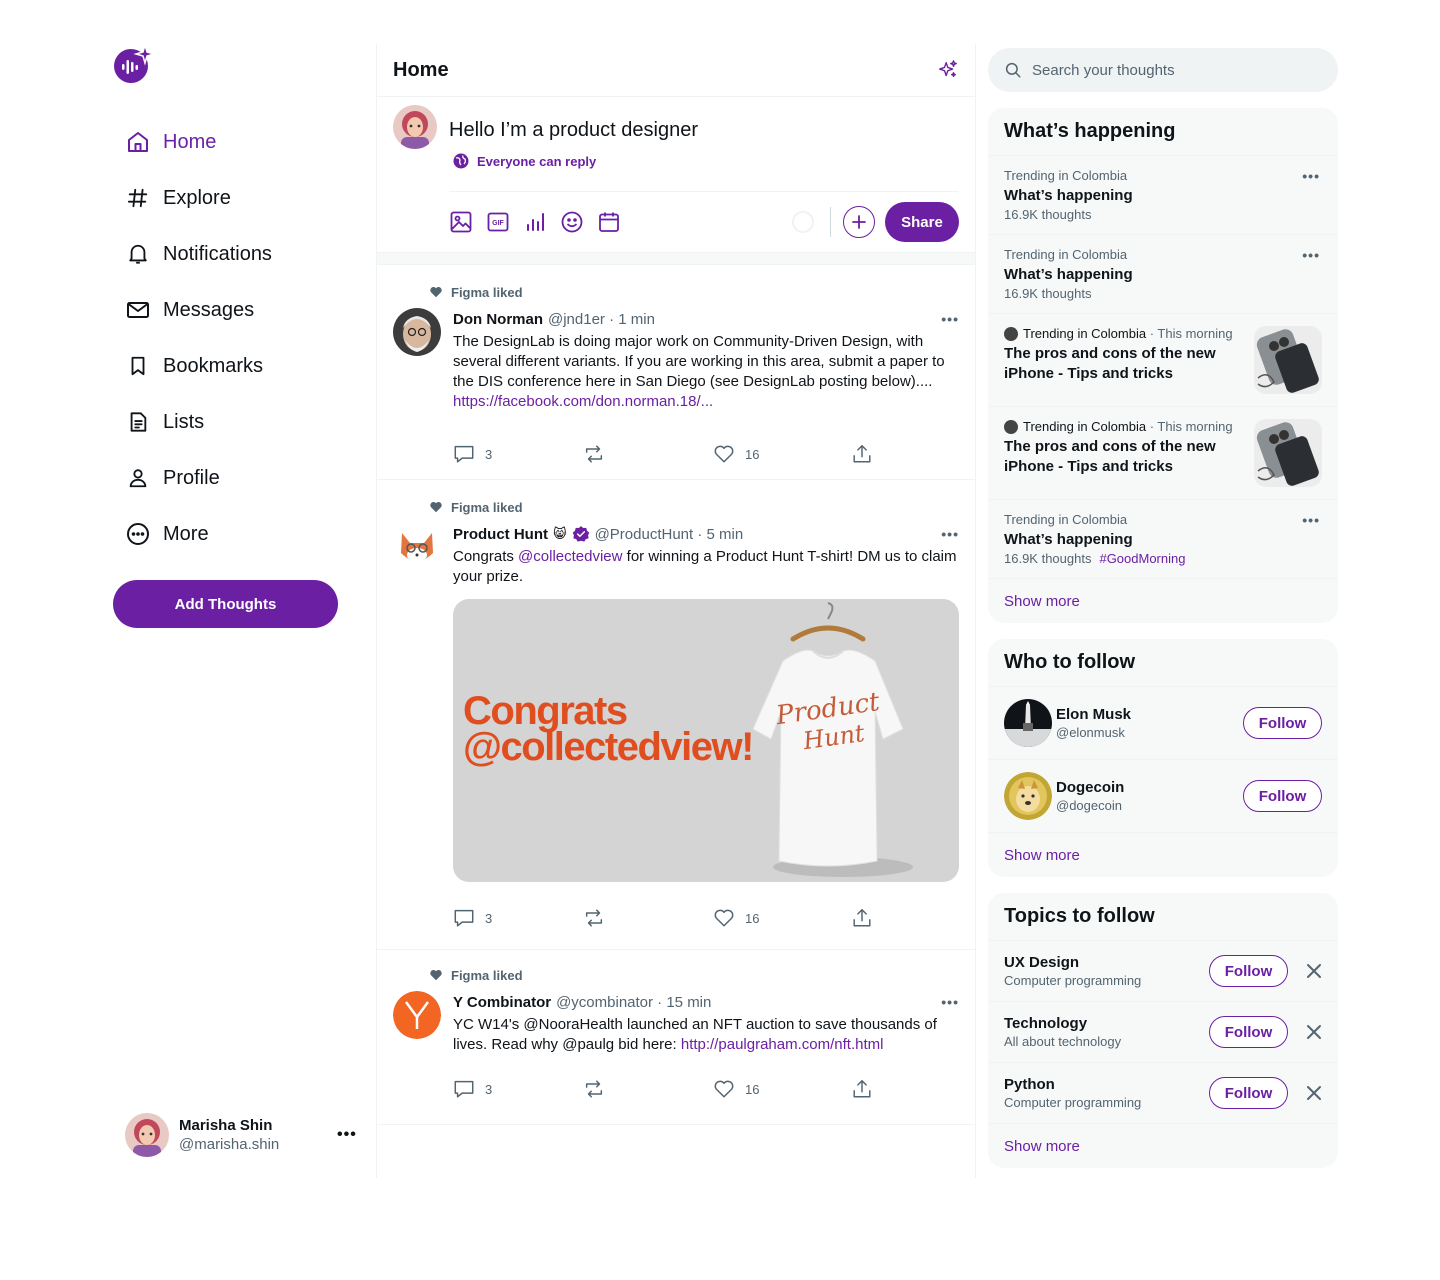  Describe the element at coordinates (138, 366) in the screenshot. I see `bookmark-icon` at that location.